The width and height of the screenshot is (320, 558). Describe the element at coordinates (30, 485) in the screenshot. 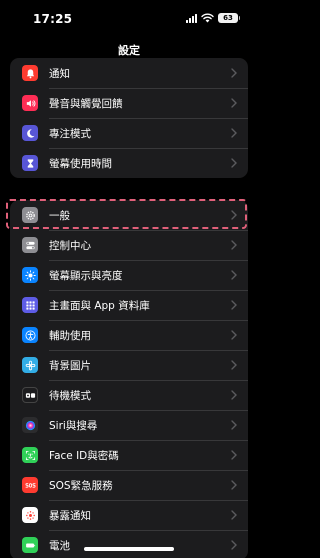

I see `sos-icon` at that location.